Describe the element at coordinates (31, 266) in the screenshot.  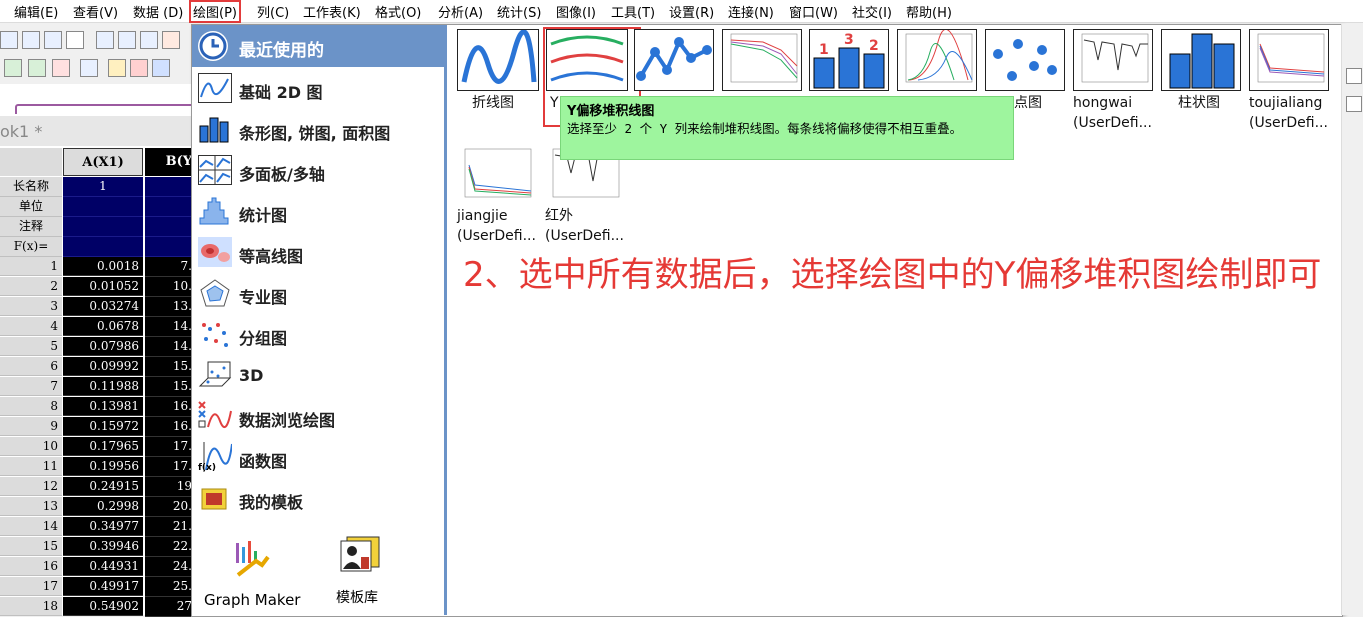
I see `row-header: 1` at that location.